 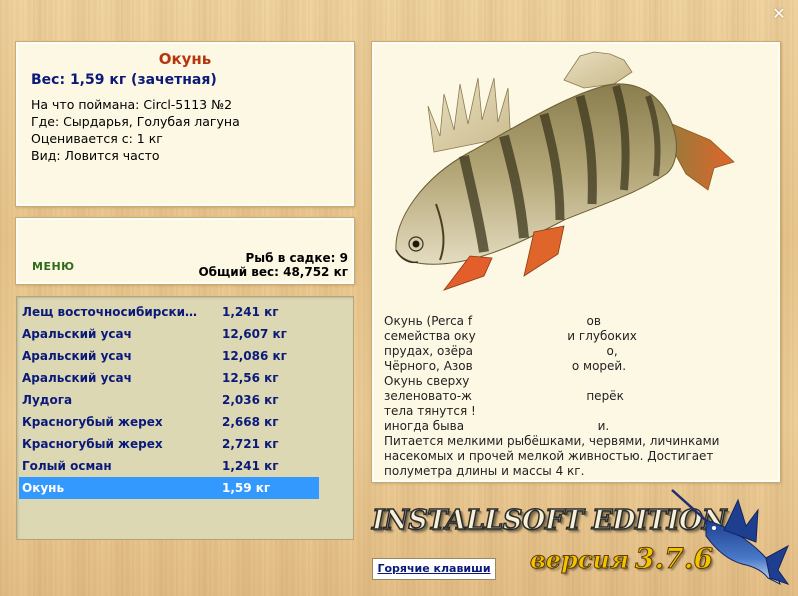 What do you see at coordinates (95, 155) in the screenshot?
I see `info-type: Вид: Ловится часто` at bounding box center [95, 155].